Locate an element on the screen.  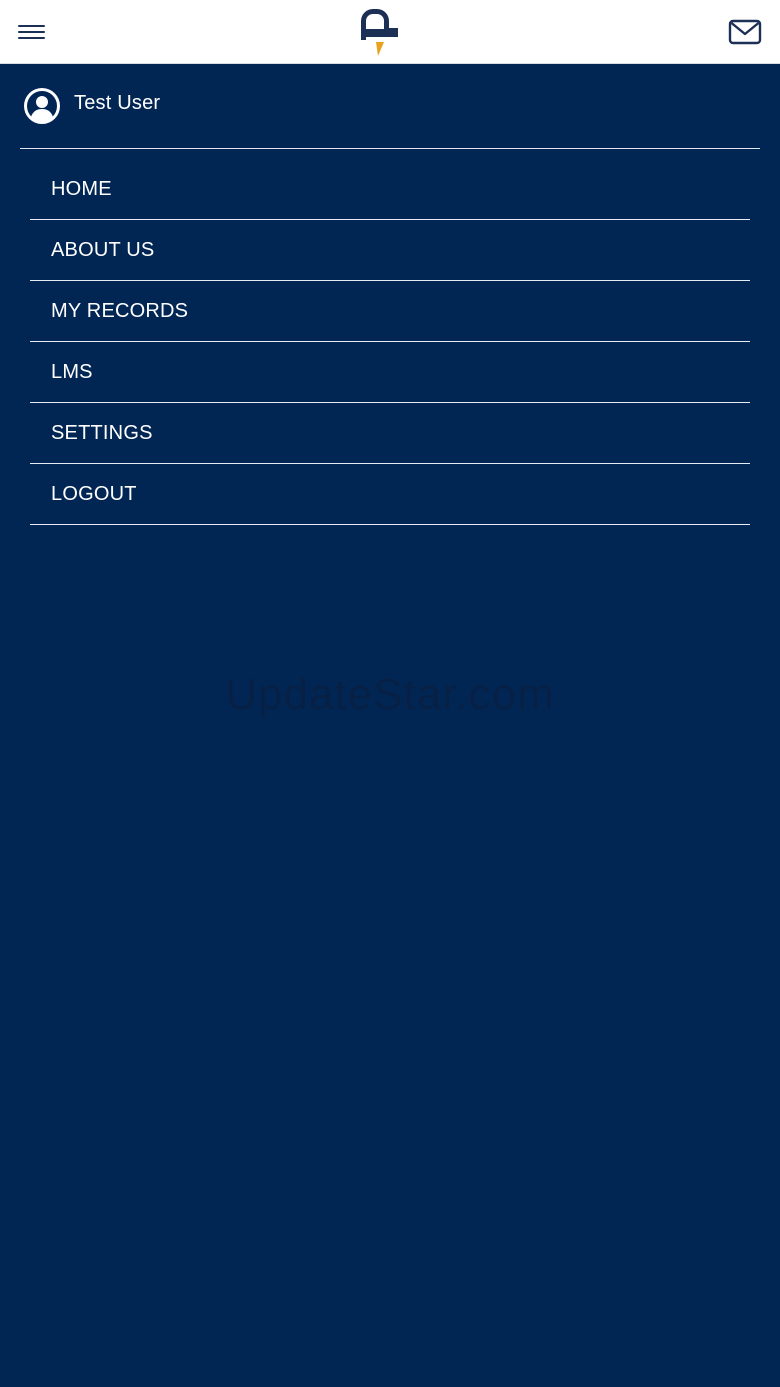
menu-item-my-records: MY RECORDS is located at coordinates (390, 311).